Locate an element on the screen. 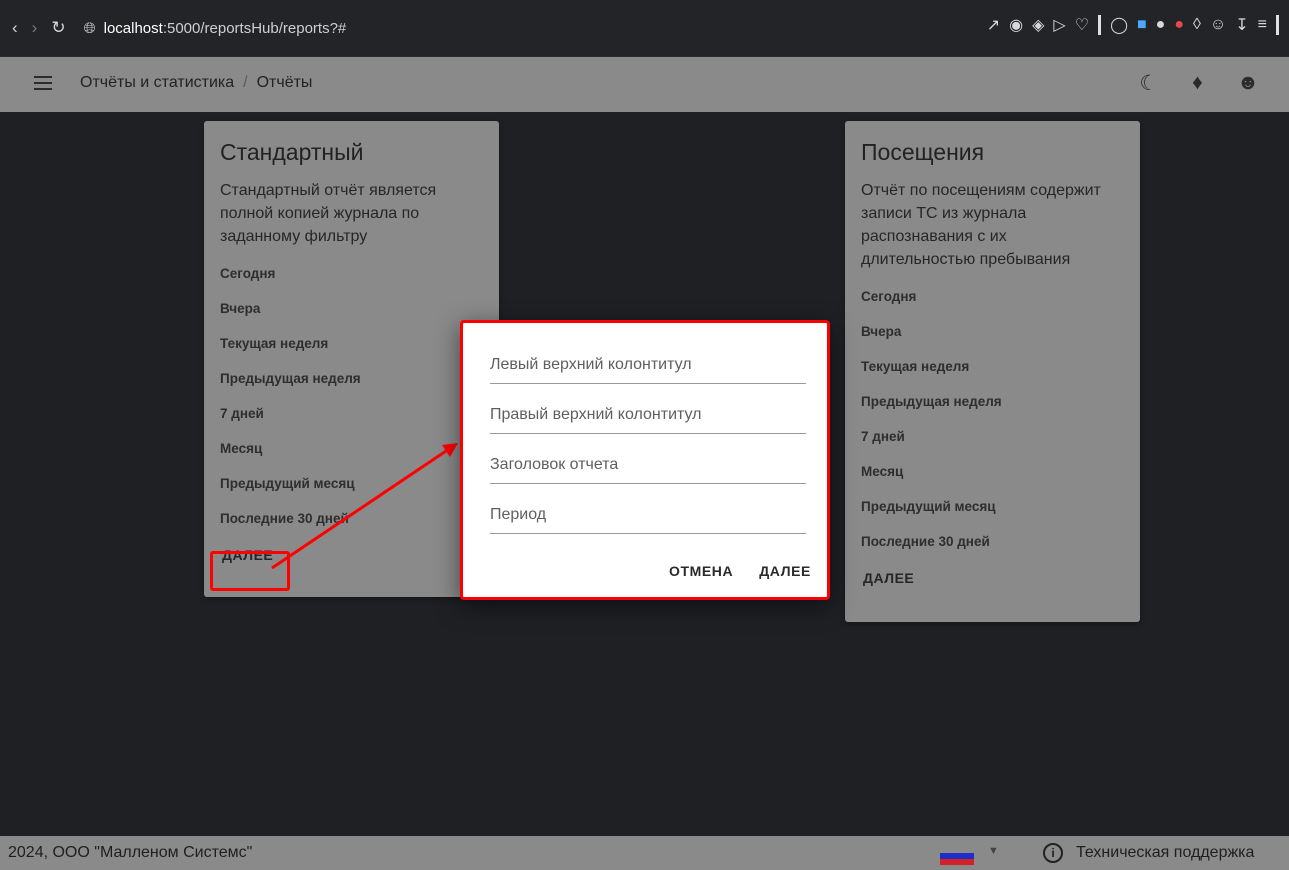 The width and height of the screenshot is (1289, 870). camera-icon: ◉ is located at coordinates (1016, 25).